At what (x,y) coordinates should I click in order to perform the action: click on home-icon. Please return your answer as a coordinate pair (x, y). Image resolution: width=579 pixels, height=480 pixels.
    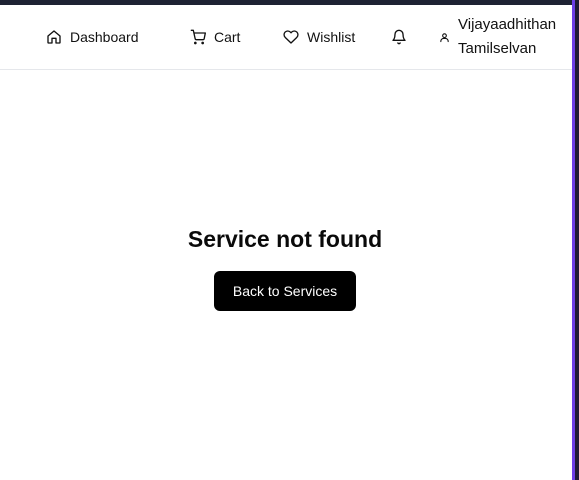
    Looking at the image, I should click on (54, 37).